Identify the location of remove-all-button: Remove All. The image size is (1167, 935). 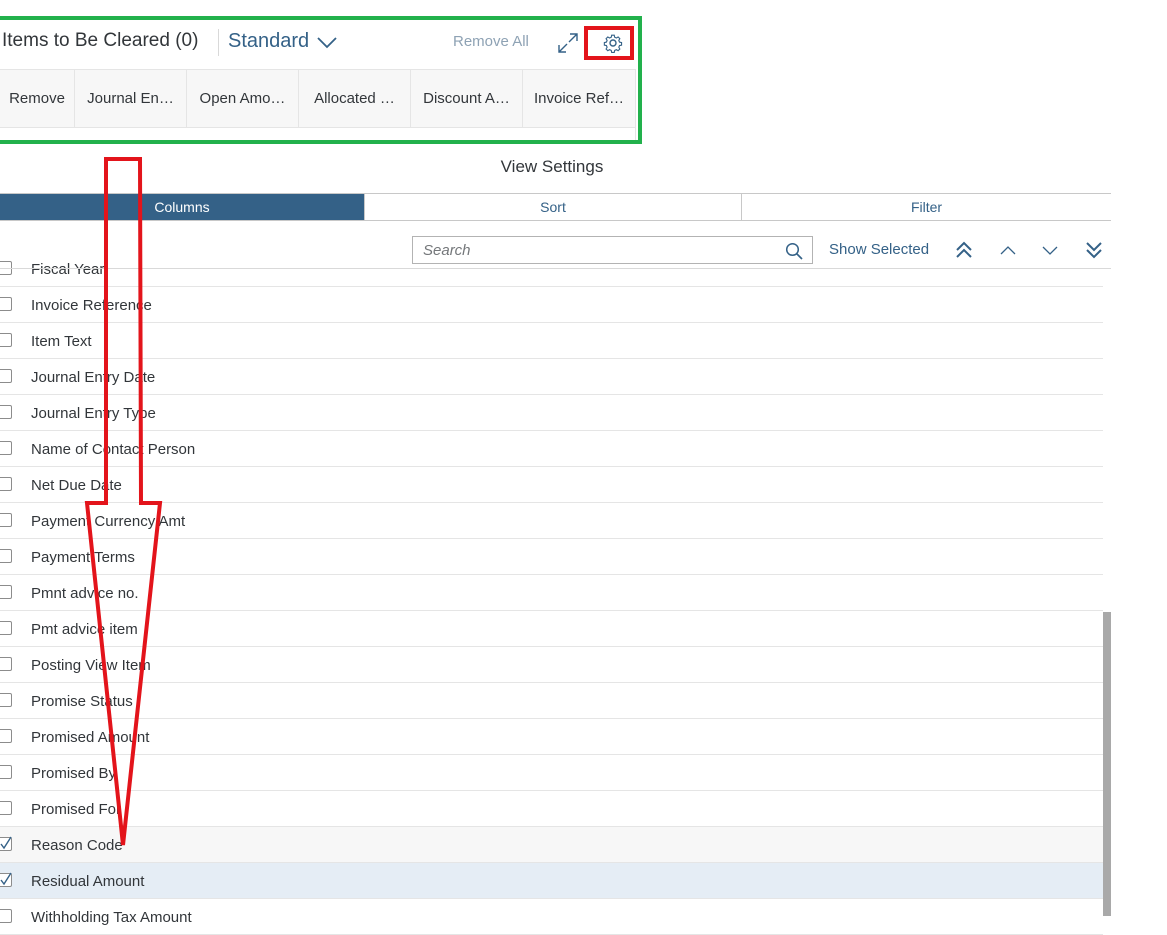
(491, 41).